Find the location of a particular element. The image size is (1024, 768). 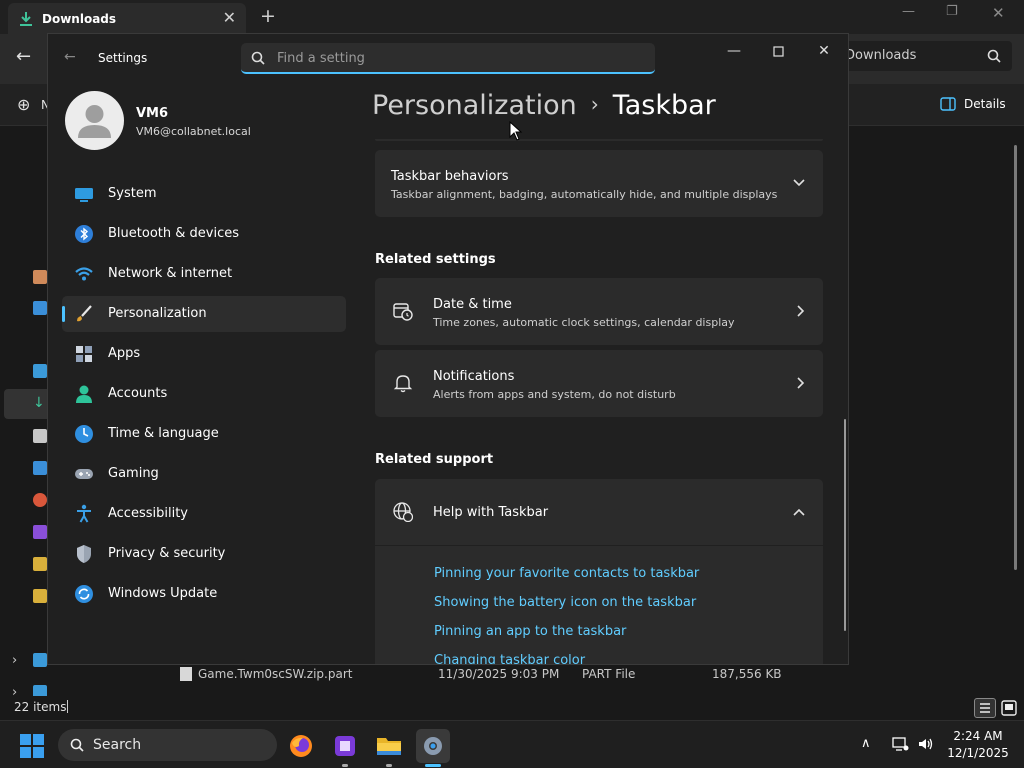

taskbar-search-box is located at coordinates (167, 745).